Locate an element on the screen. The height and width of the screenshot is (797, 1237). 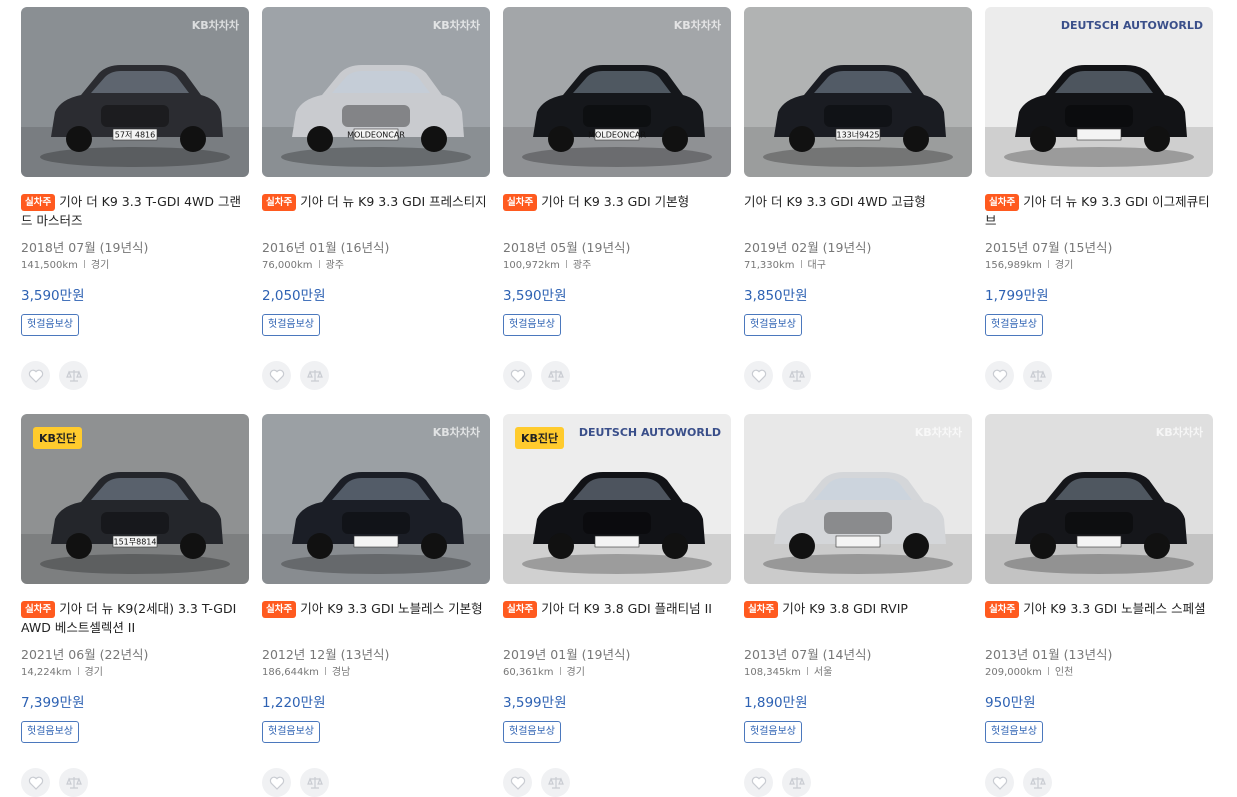
listing-title: 실차주 기아 K9 3.3 GDI 노블레스 스페셜 is located at coordinates (1099, 618).